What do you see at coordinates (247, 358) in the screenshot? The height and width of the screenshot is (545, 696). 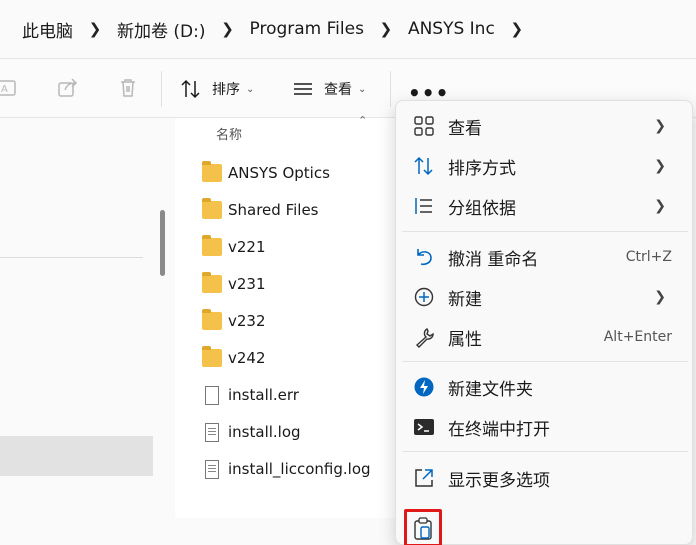 I see `file-name: v242` at bounding box center [247, 358].